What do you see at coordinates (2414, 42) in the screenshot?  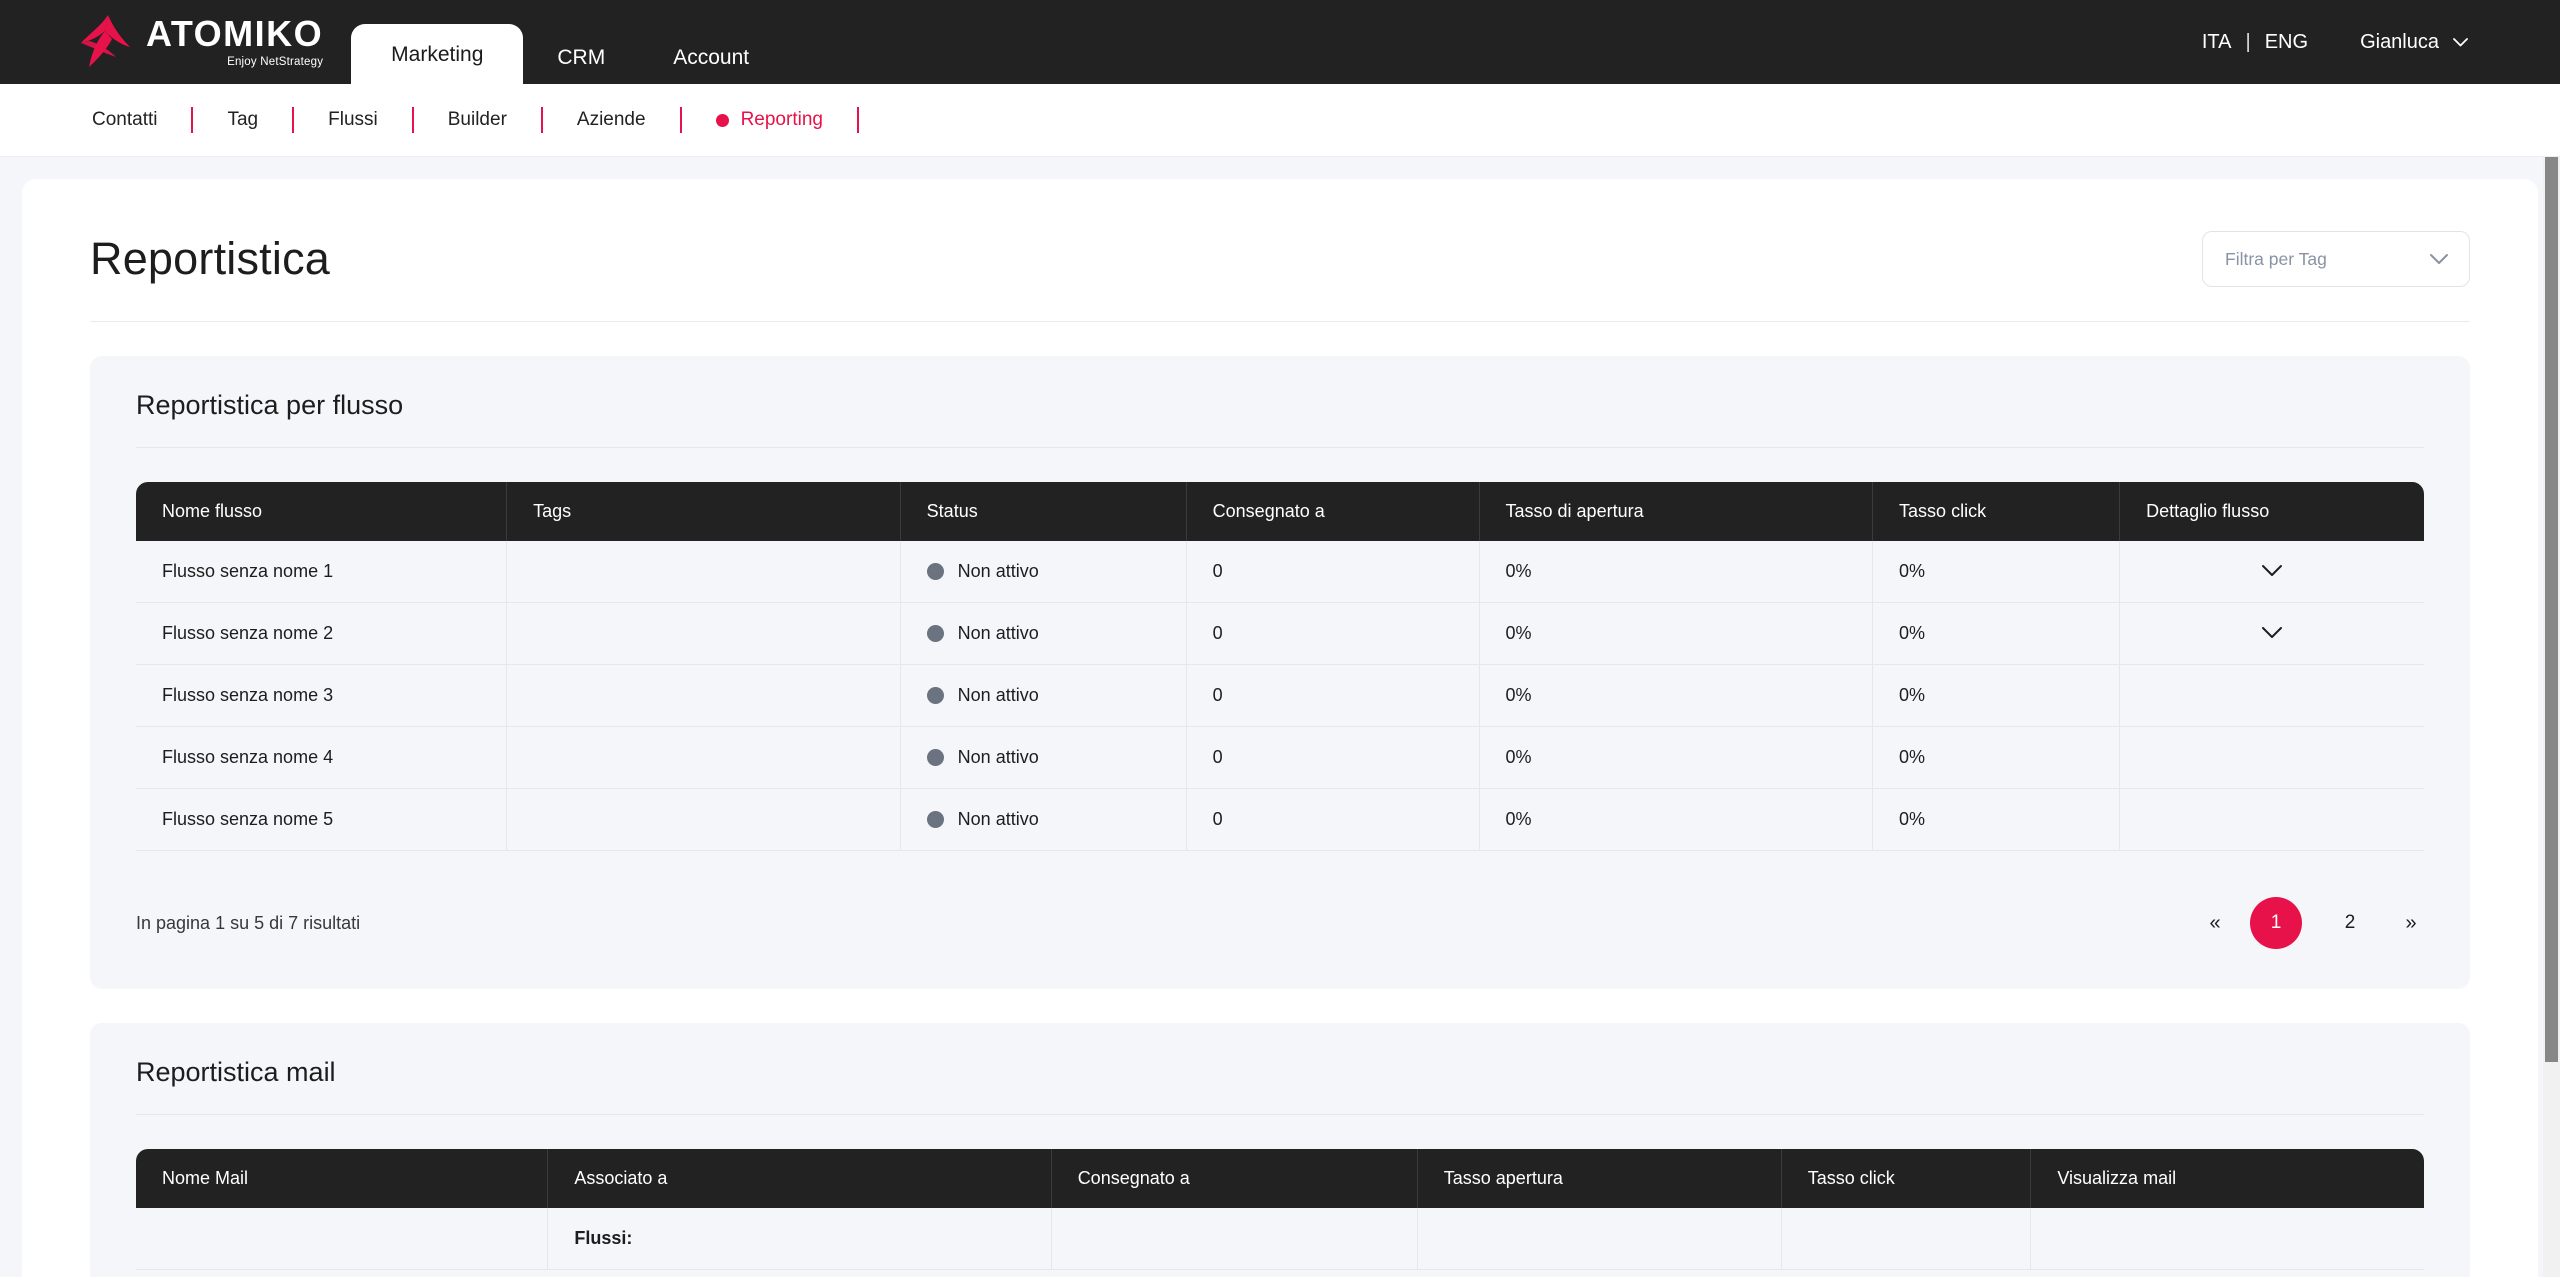 I see `user-menu: Gianluca` at bounding box center [2414, 42].